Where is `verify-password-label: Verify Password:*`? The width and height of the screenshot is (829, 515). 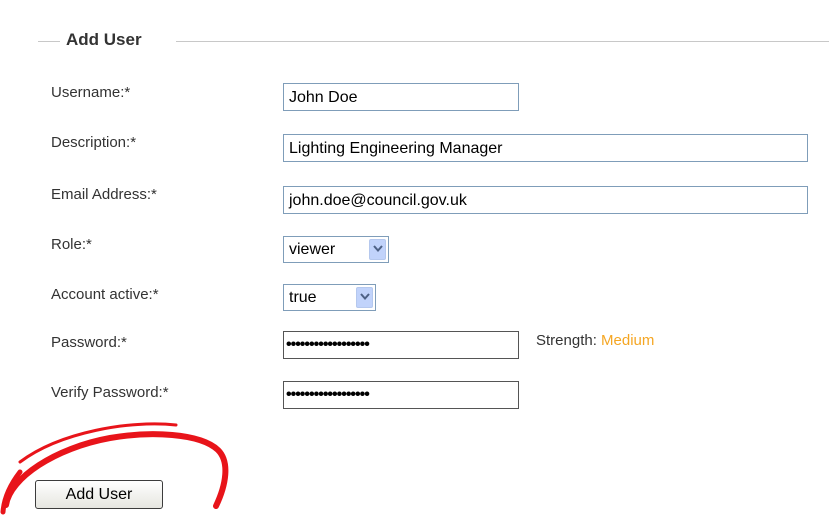 verify-password-label: Verify Password:* is located at coordinates (110, 392).